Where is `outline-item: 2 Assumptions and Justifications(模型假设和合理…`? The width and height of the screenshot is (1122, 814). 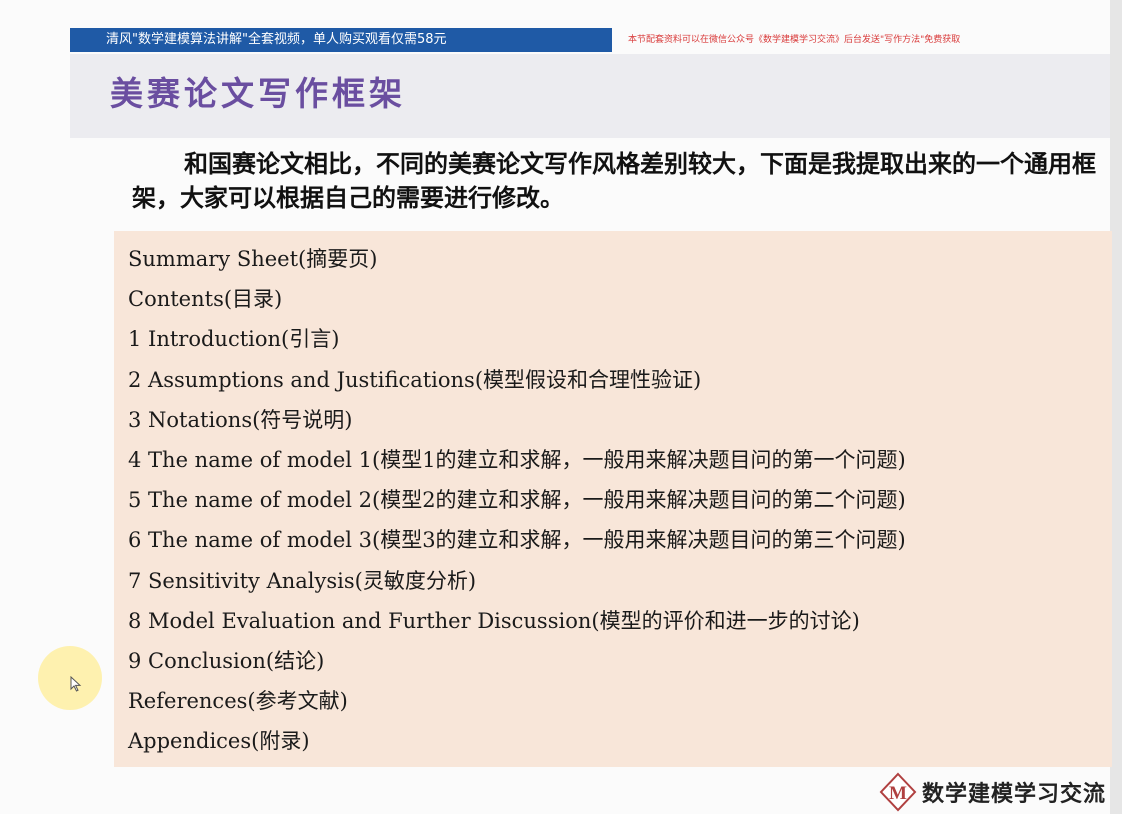
outline-item: 2 Assumptions and Justifications(模型假设和合理… is located at coordinates (415, 379).